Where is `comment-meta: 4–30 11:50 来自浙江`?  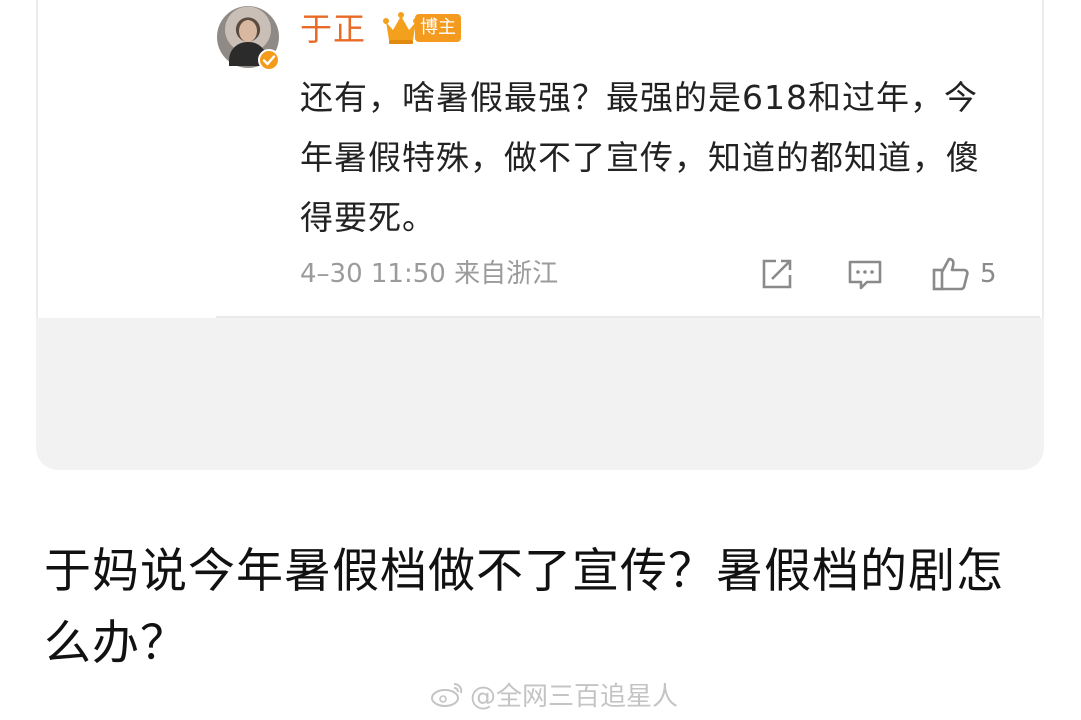
comment-meta: 4–30 11:50 来自浙江 is located at coordinates (429, 274).